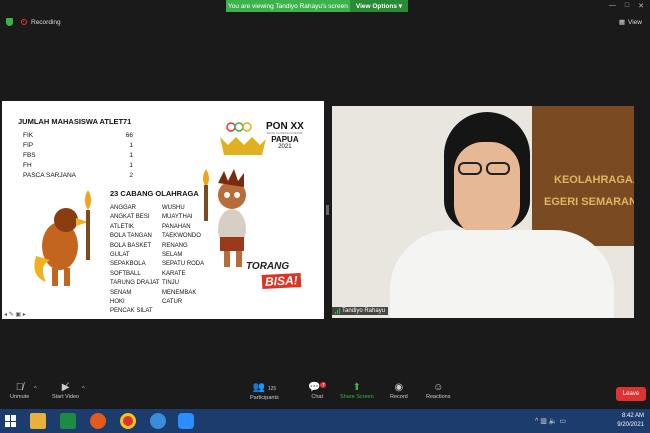  I want to click on sport-item: ATLETIK, so click(122, 226).